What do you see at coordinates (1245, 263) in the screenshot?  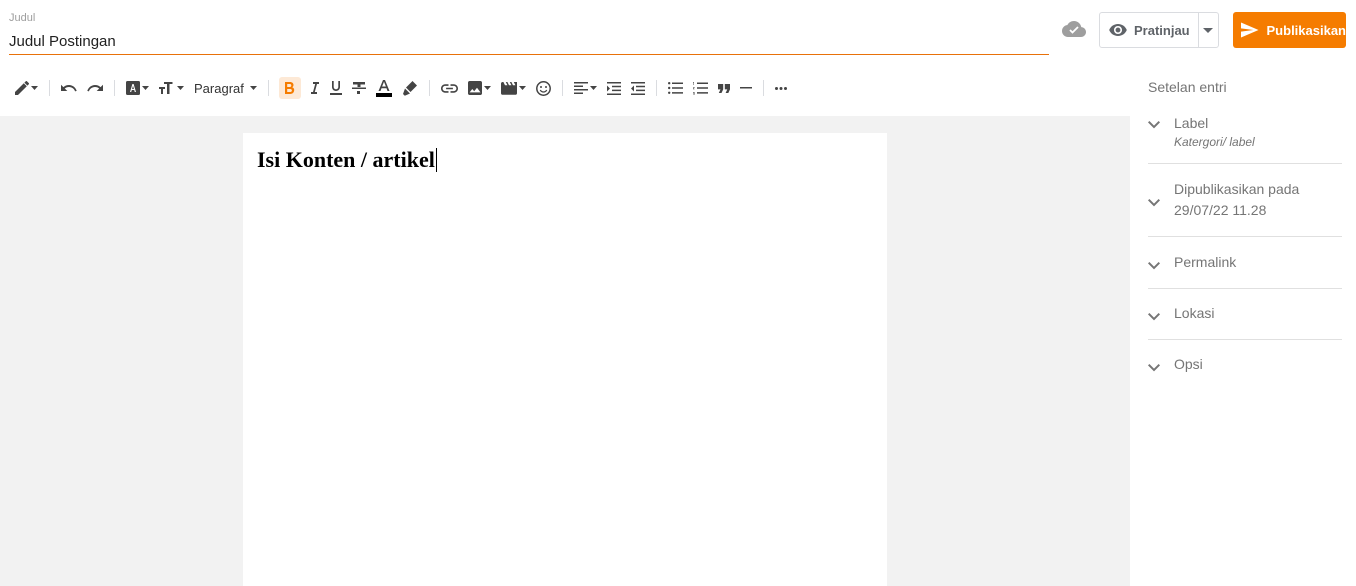 I see `setting-permalink: Permalink` at bounding box center [1245, 263].